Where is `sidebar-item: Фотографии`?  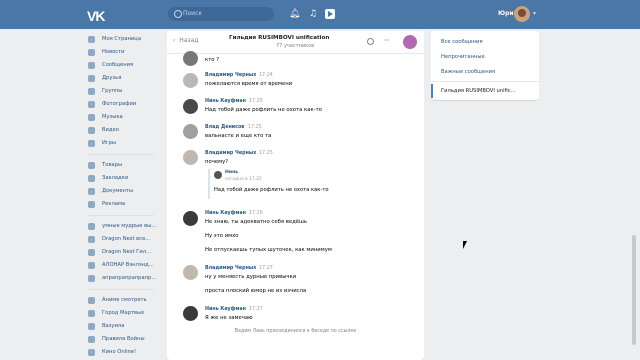 sidebar-item: Фотографии is located at coordinates (124, 104).